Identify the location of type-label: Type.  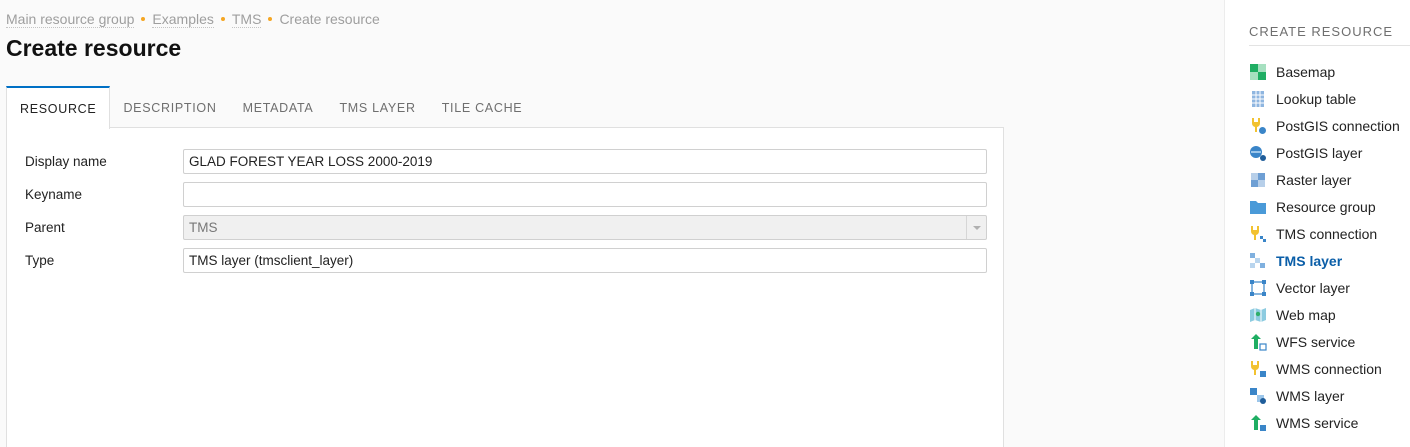
(40, 260).